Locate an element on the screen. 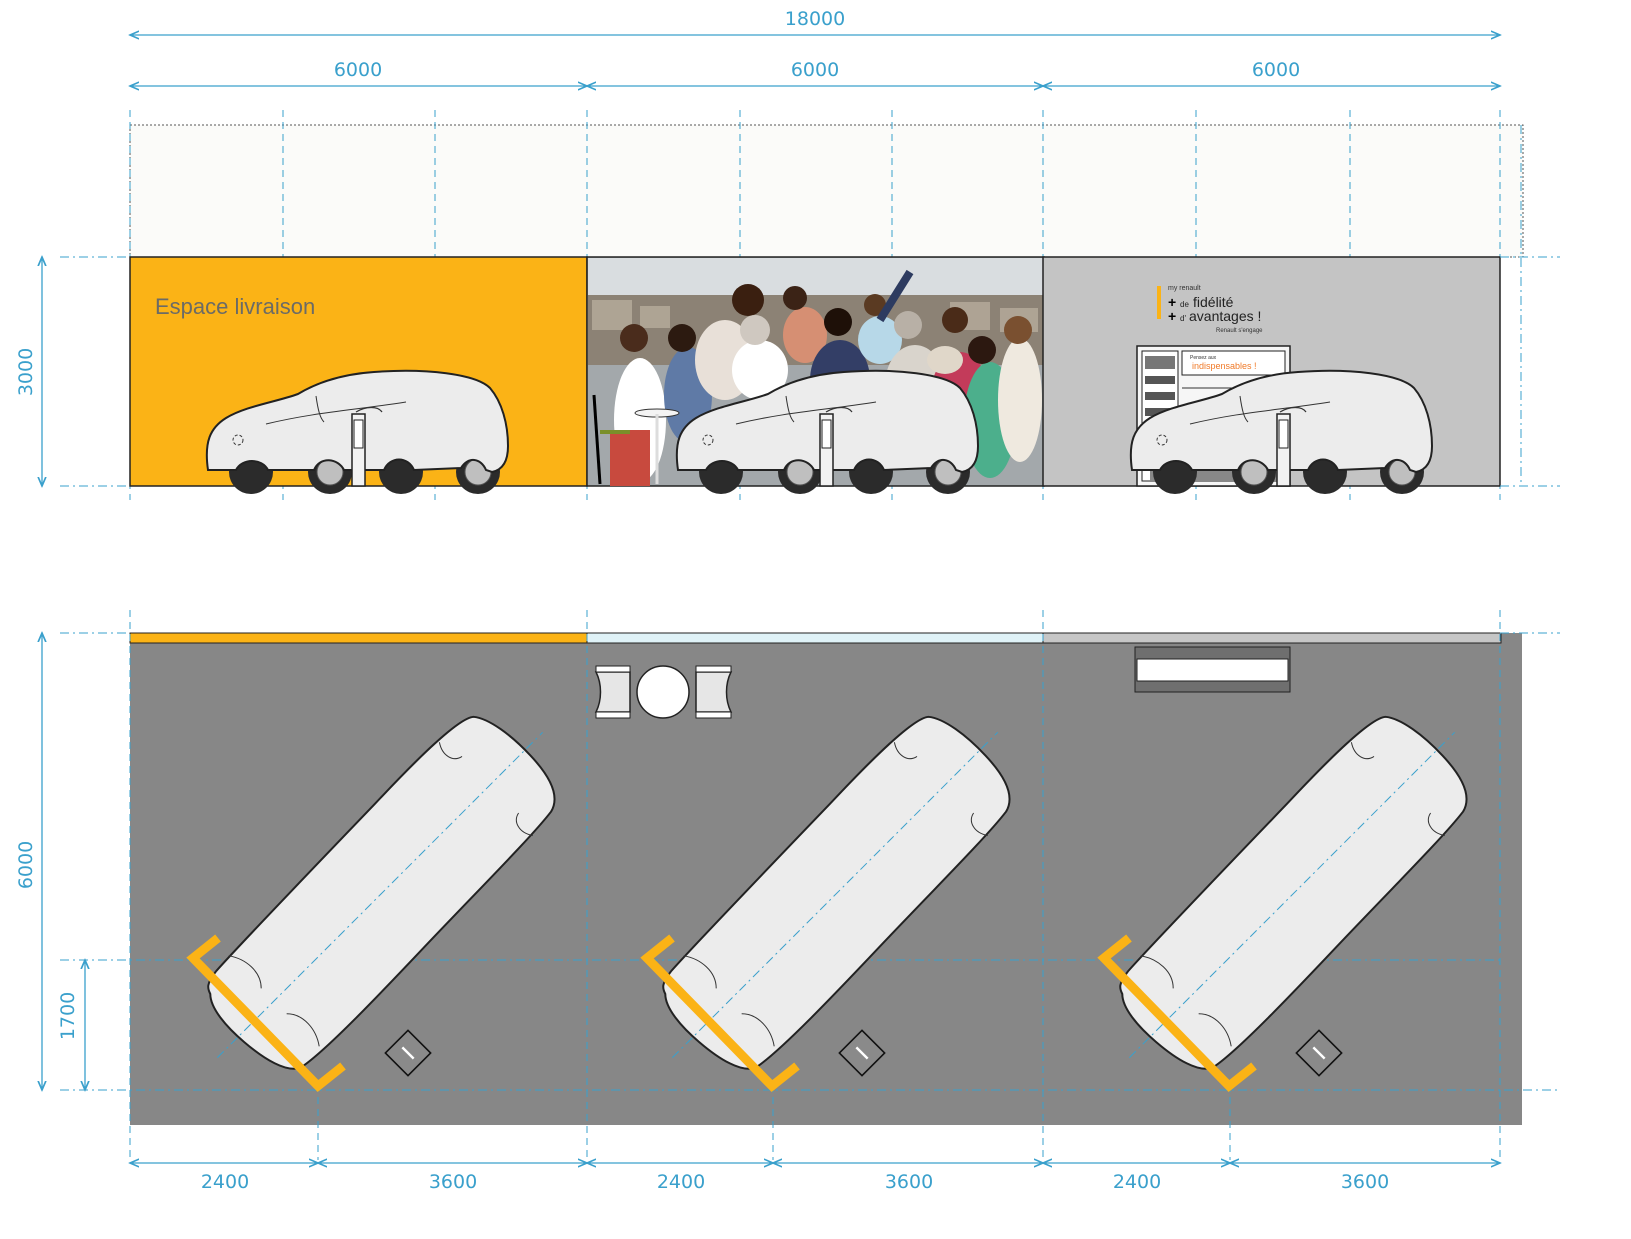  poster-brand: my renault is located at coordinates (1184, 288).